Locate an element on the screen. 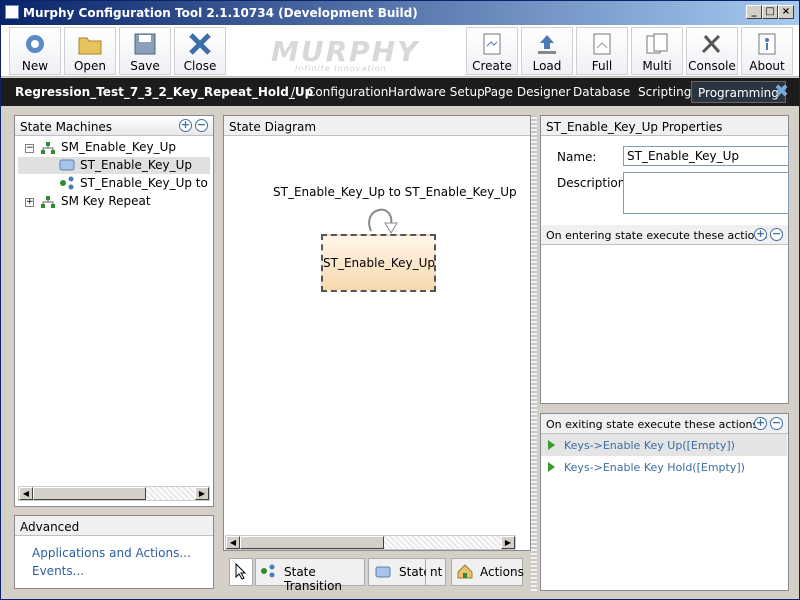 The image size is (800, 600). create-label: Create is located at coordinates (492, 66).